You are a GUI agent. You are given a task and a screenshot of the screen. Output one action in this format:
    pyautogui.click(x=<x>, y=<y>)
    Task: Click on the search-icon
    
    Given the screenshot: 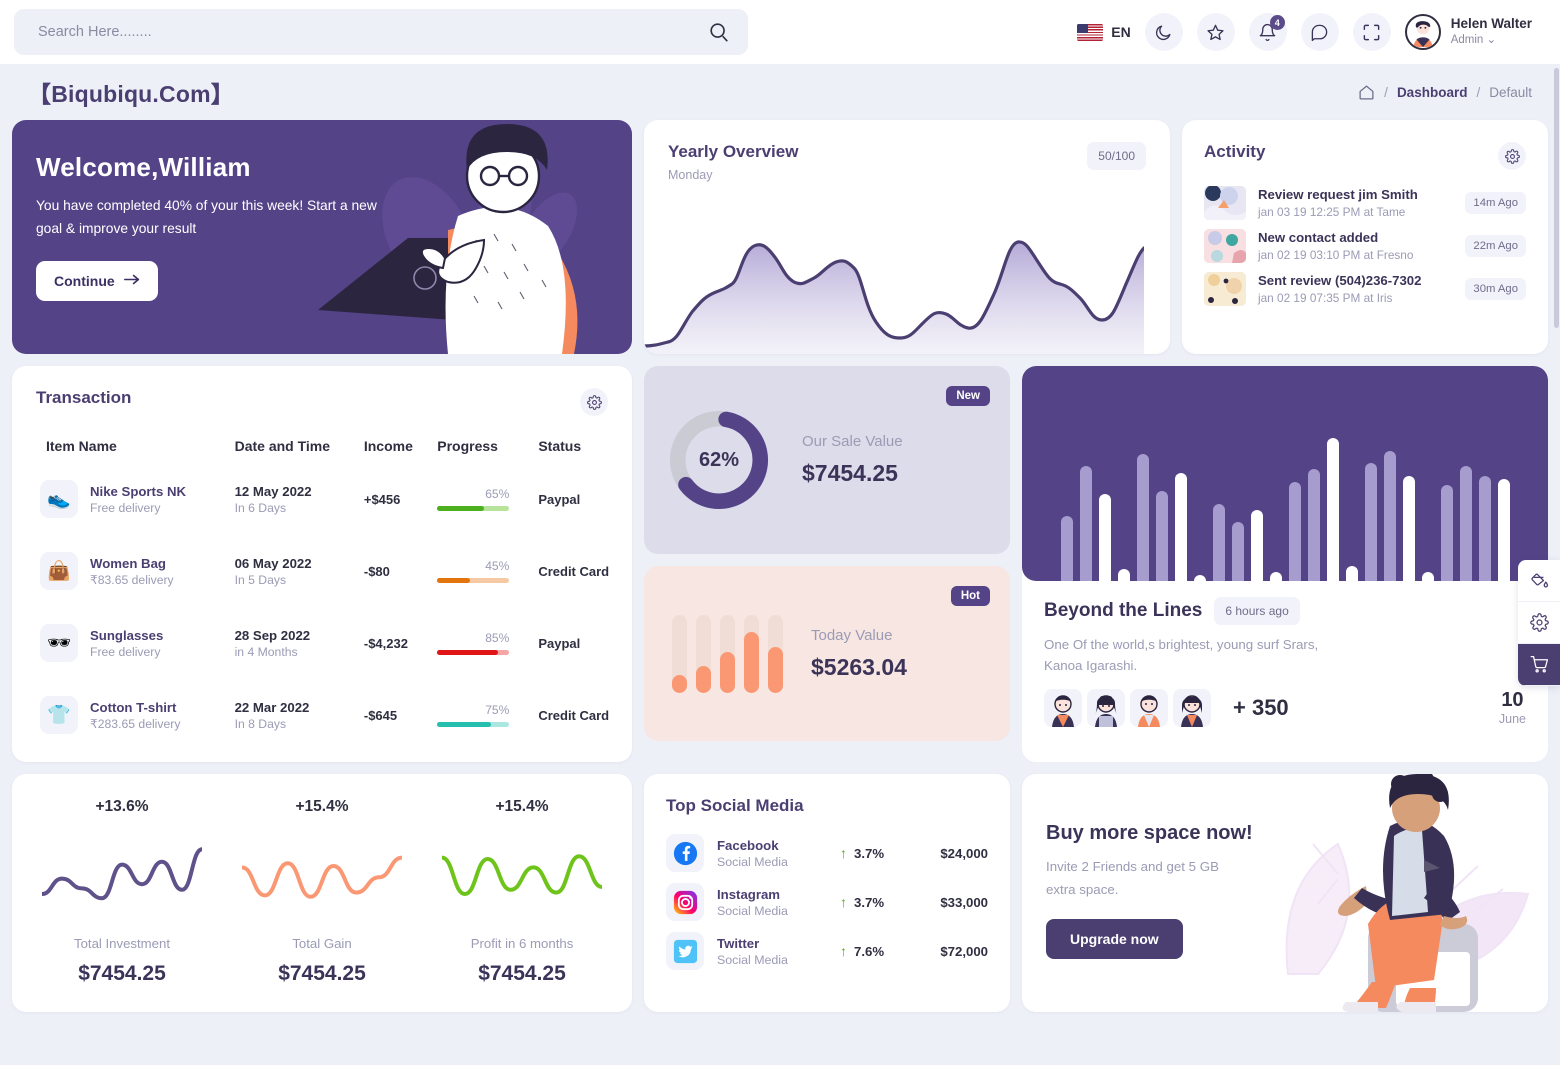 What is the action you would take?
    pyautogui.click(x=719, y=32)
    